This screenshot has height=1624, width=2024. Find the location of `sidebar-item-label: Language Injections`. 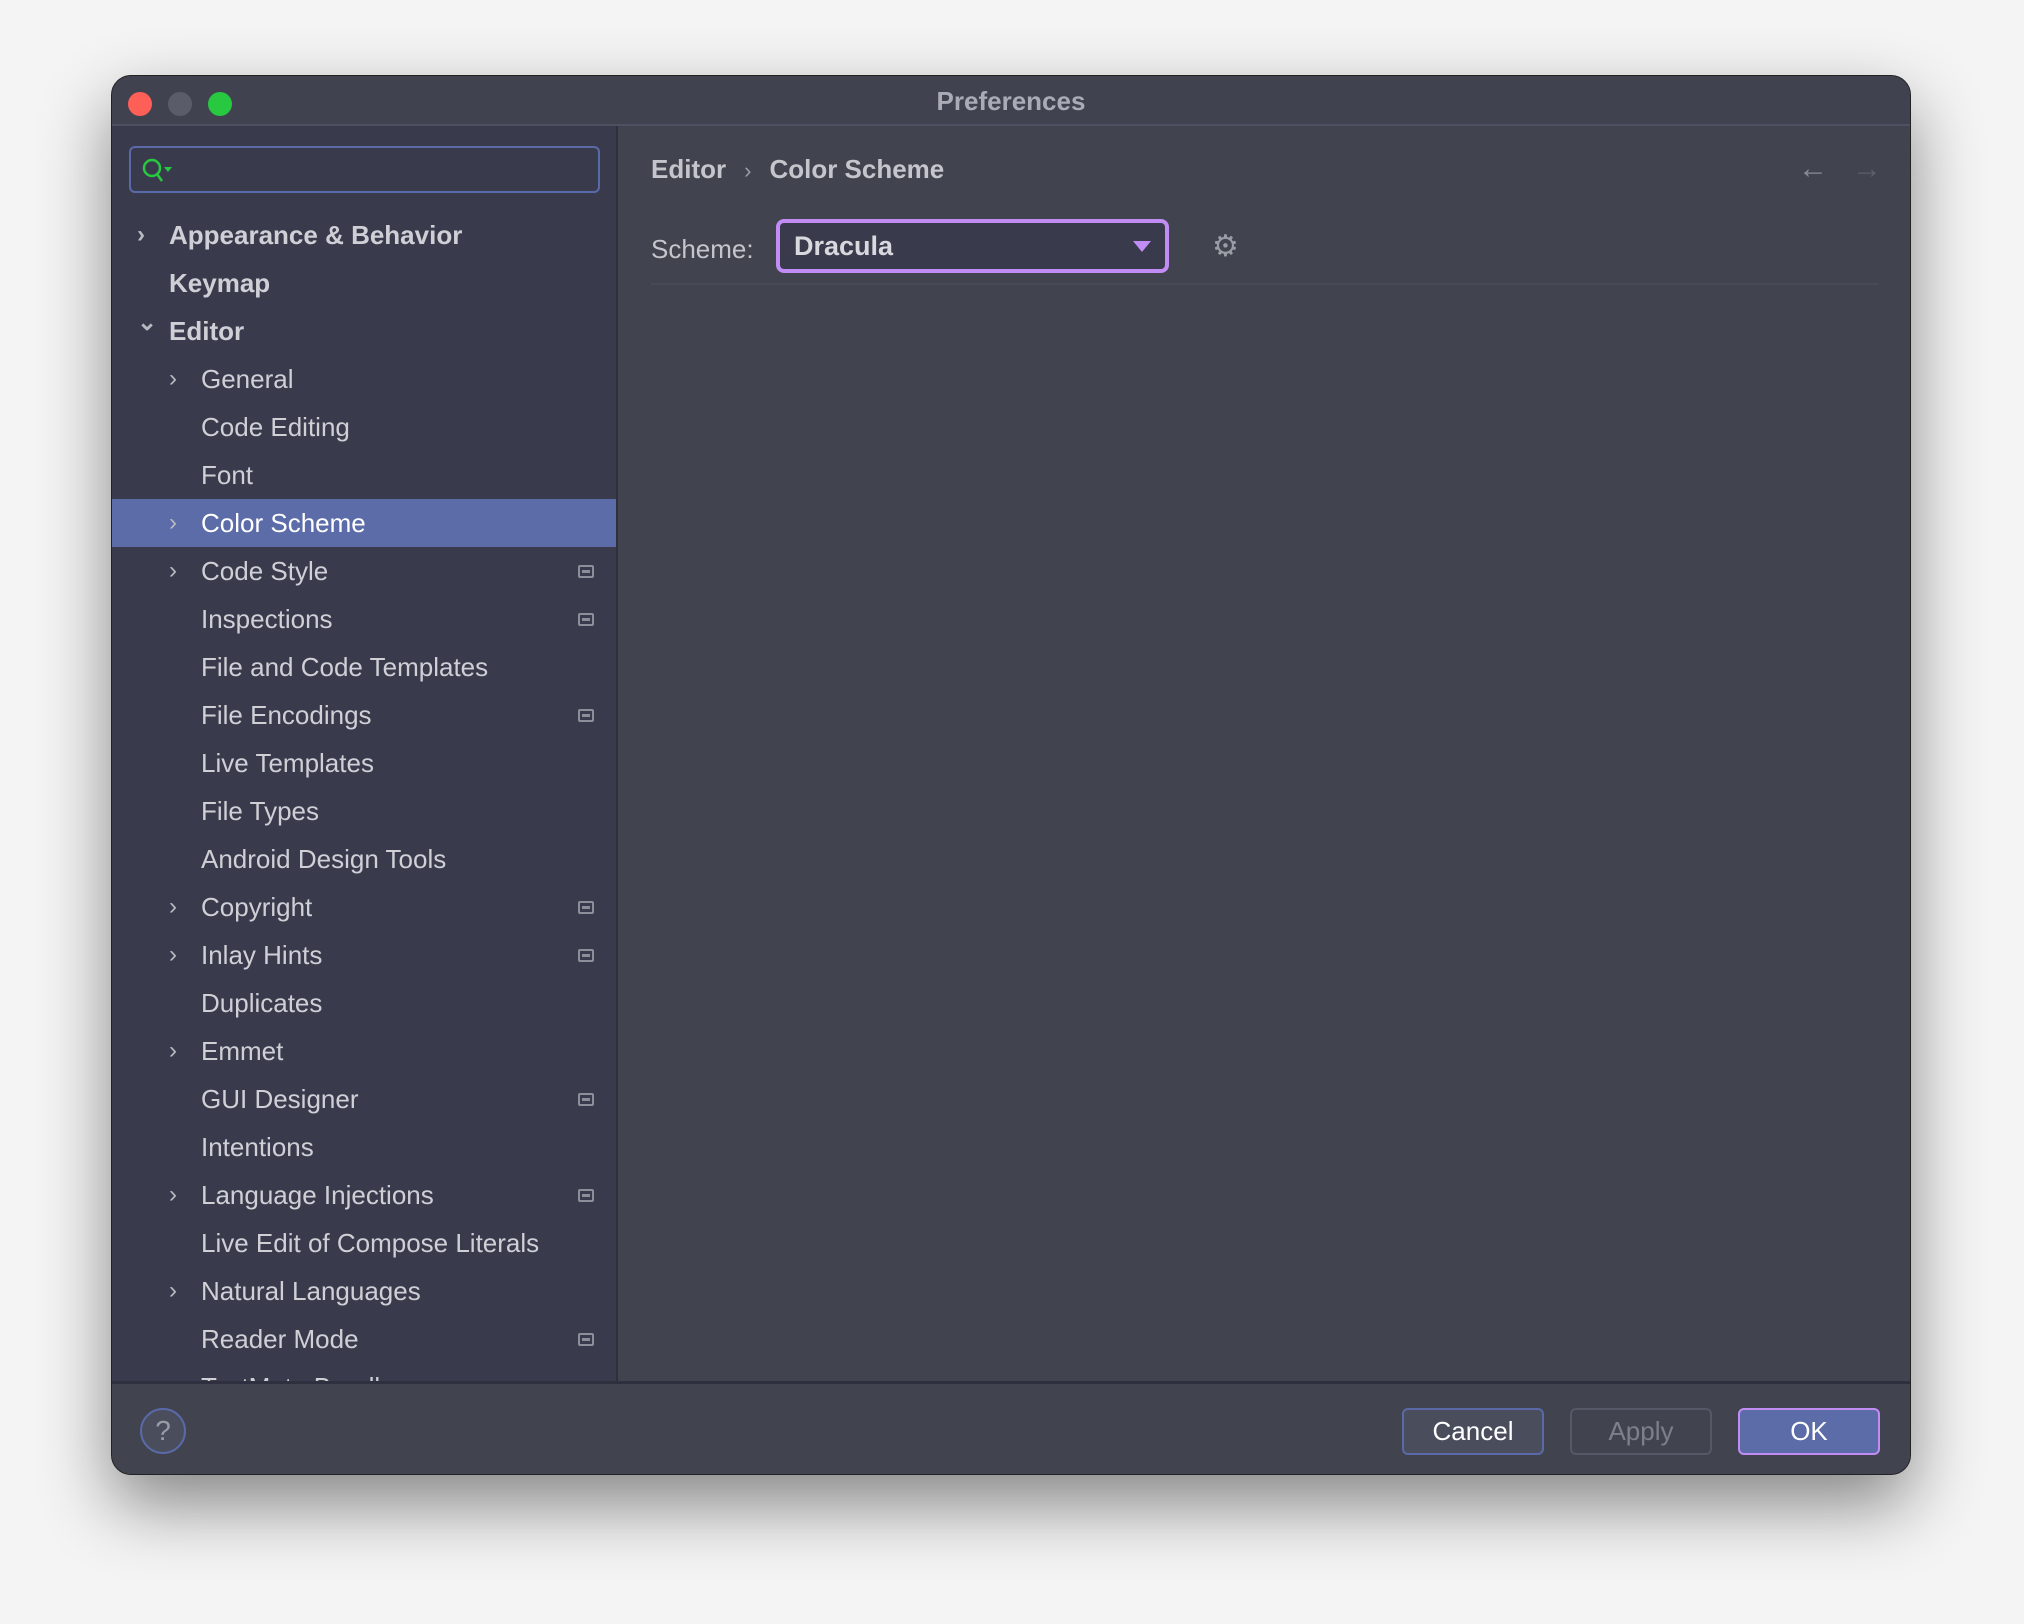

sidebar-item-label: Language Injections is located at coordinates (317, 1195).